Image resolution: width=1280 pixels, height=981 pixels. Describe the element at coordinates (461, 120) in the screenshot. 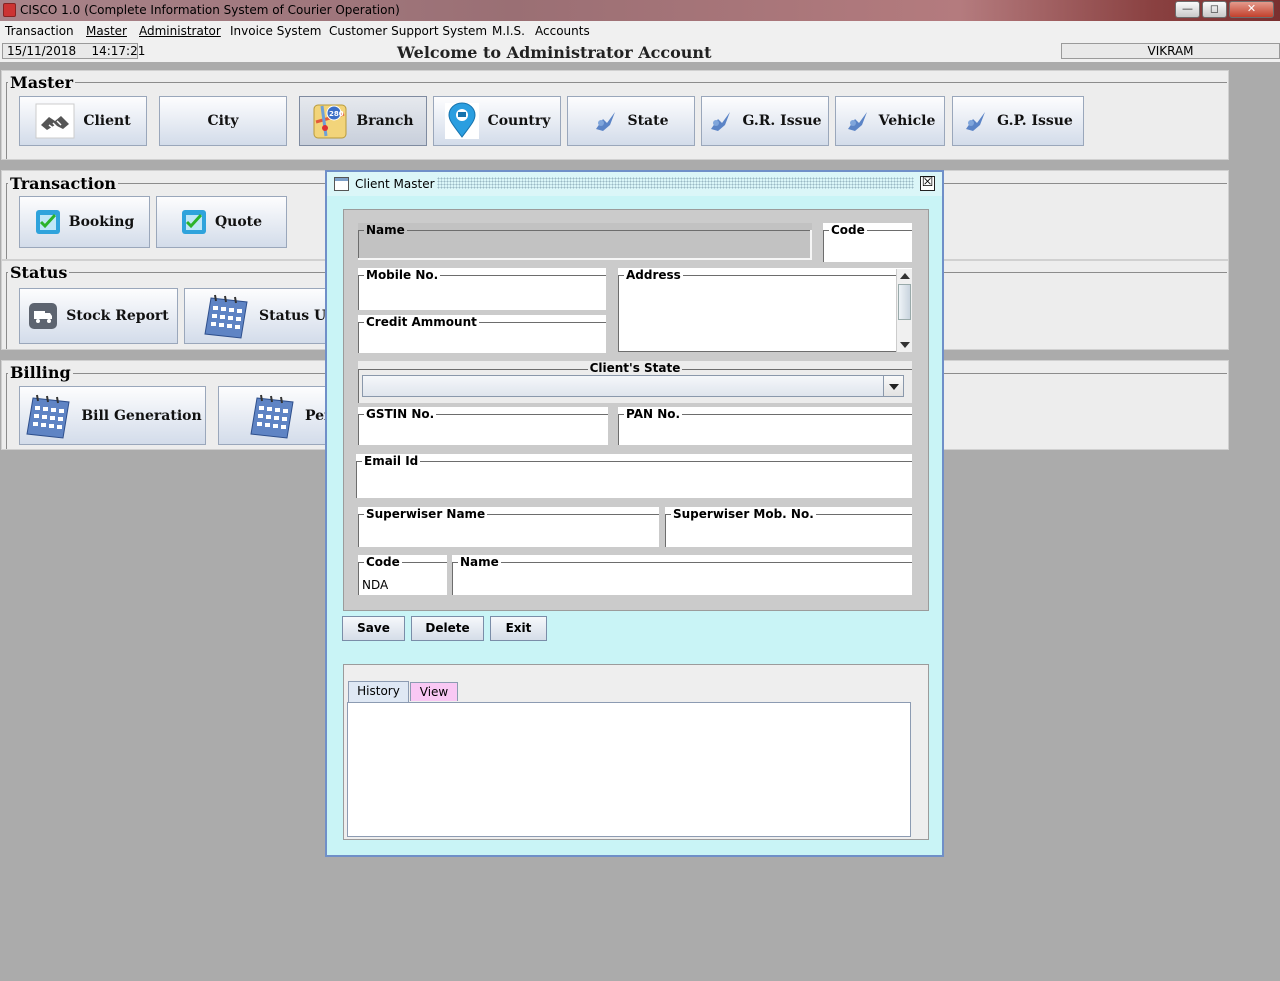

I see `location-pin-icon` at that location.